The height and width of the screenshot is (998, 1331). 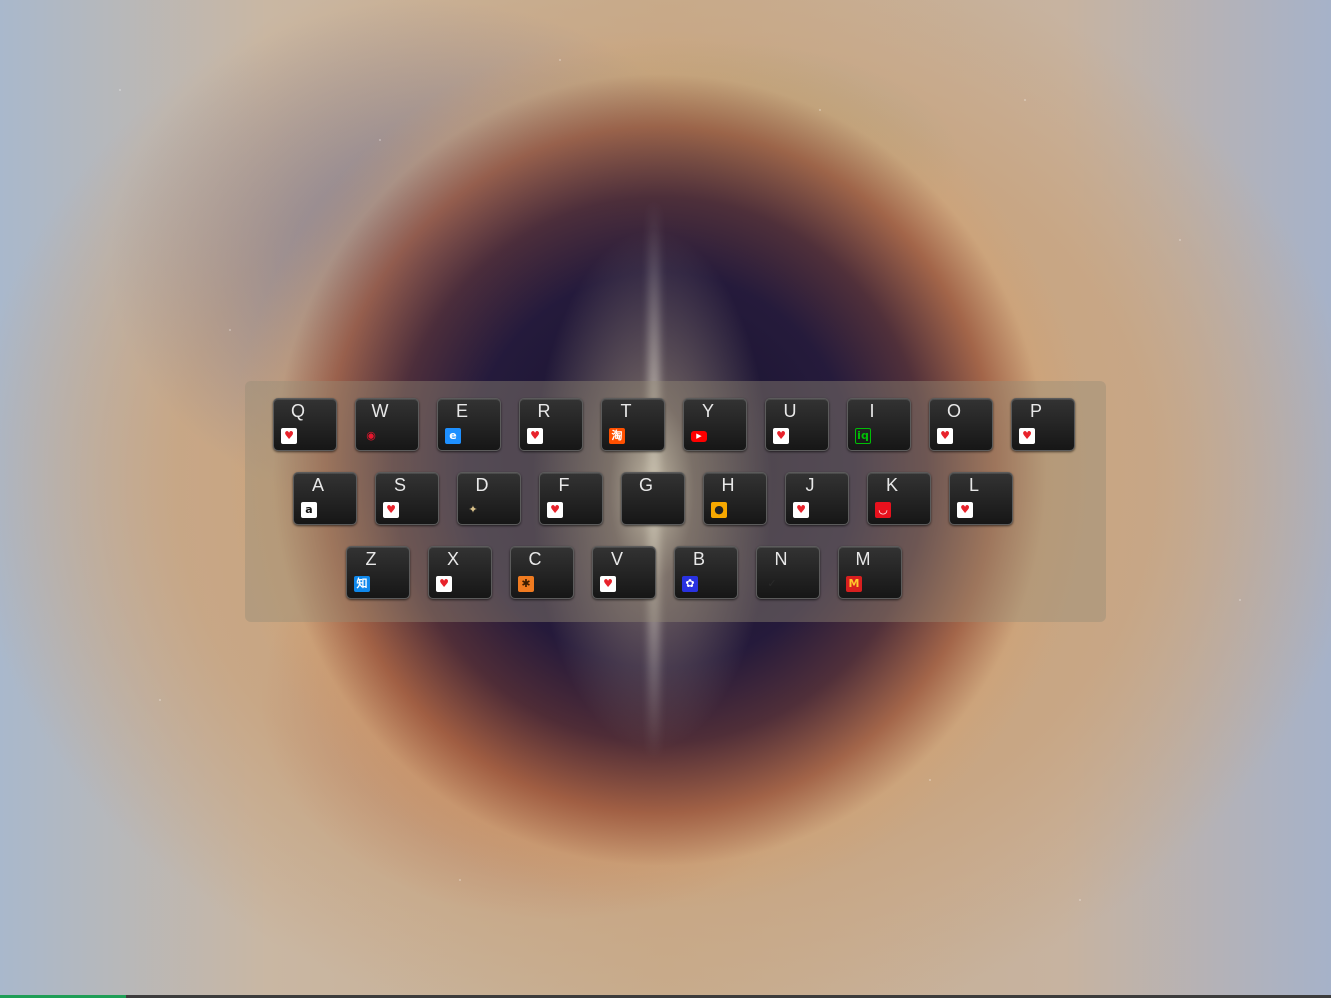 What do you see at coordinates (542, 572) in the screenshot?
I see `key-c: C ✱` at bounding box center [542, 572].